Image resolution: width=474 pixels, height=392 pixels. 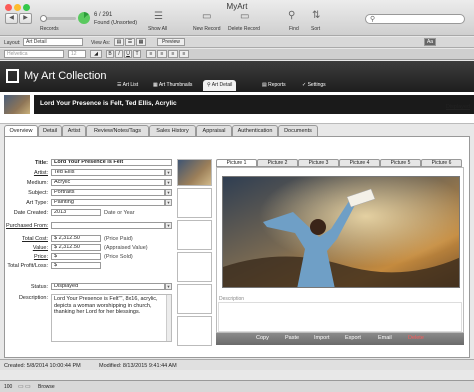 I want to click on zoom-level: 100, so click(x=8, y=387).